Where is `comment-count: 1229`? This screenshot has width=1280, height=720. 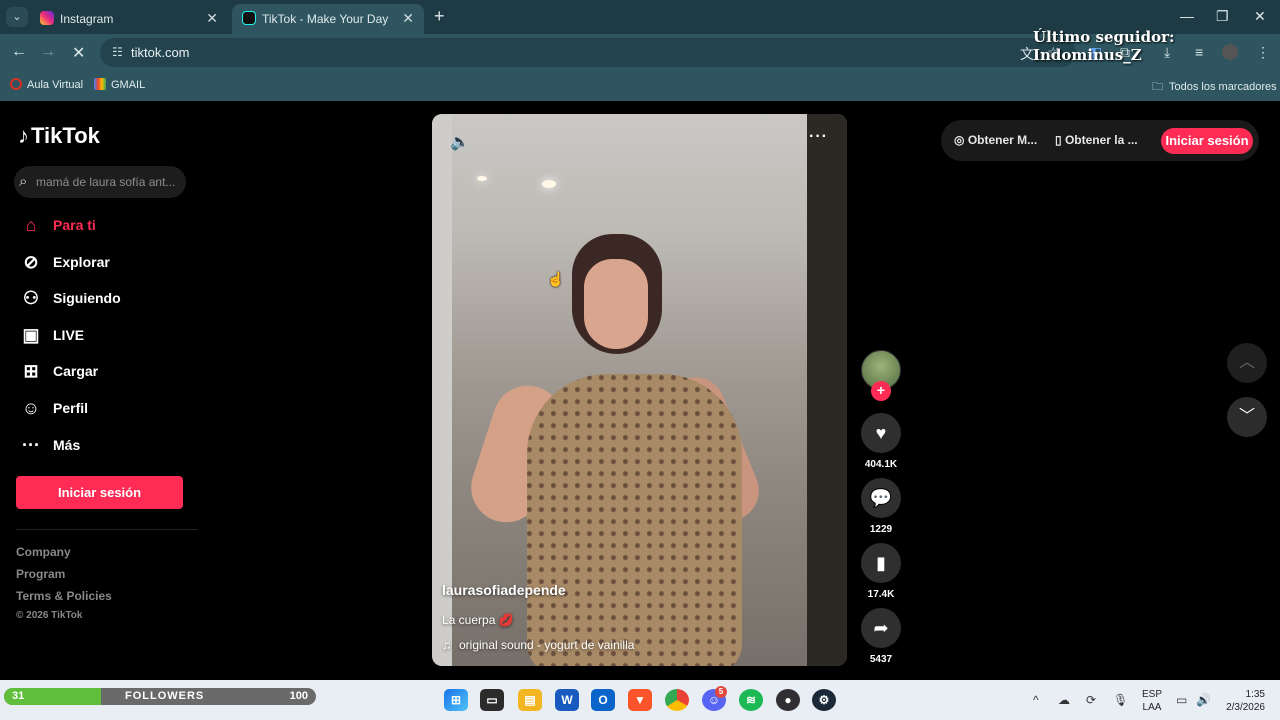 comment-count: 1229 is located at coordinates (881, 529).